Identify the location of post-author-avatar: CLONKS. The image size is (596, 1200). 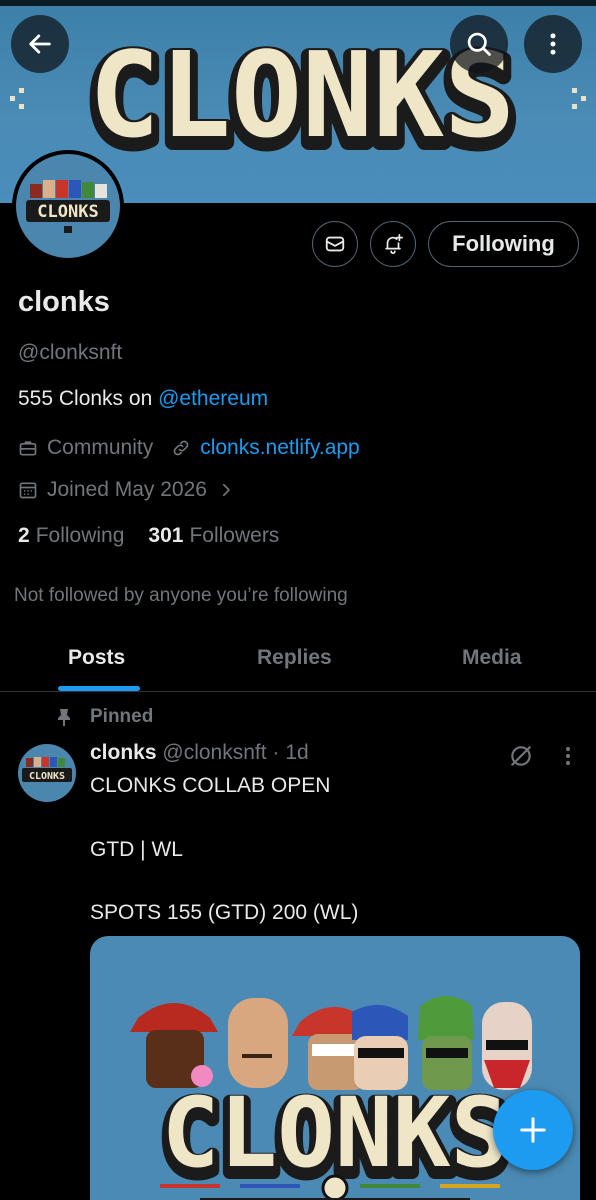
(47, 773).